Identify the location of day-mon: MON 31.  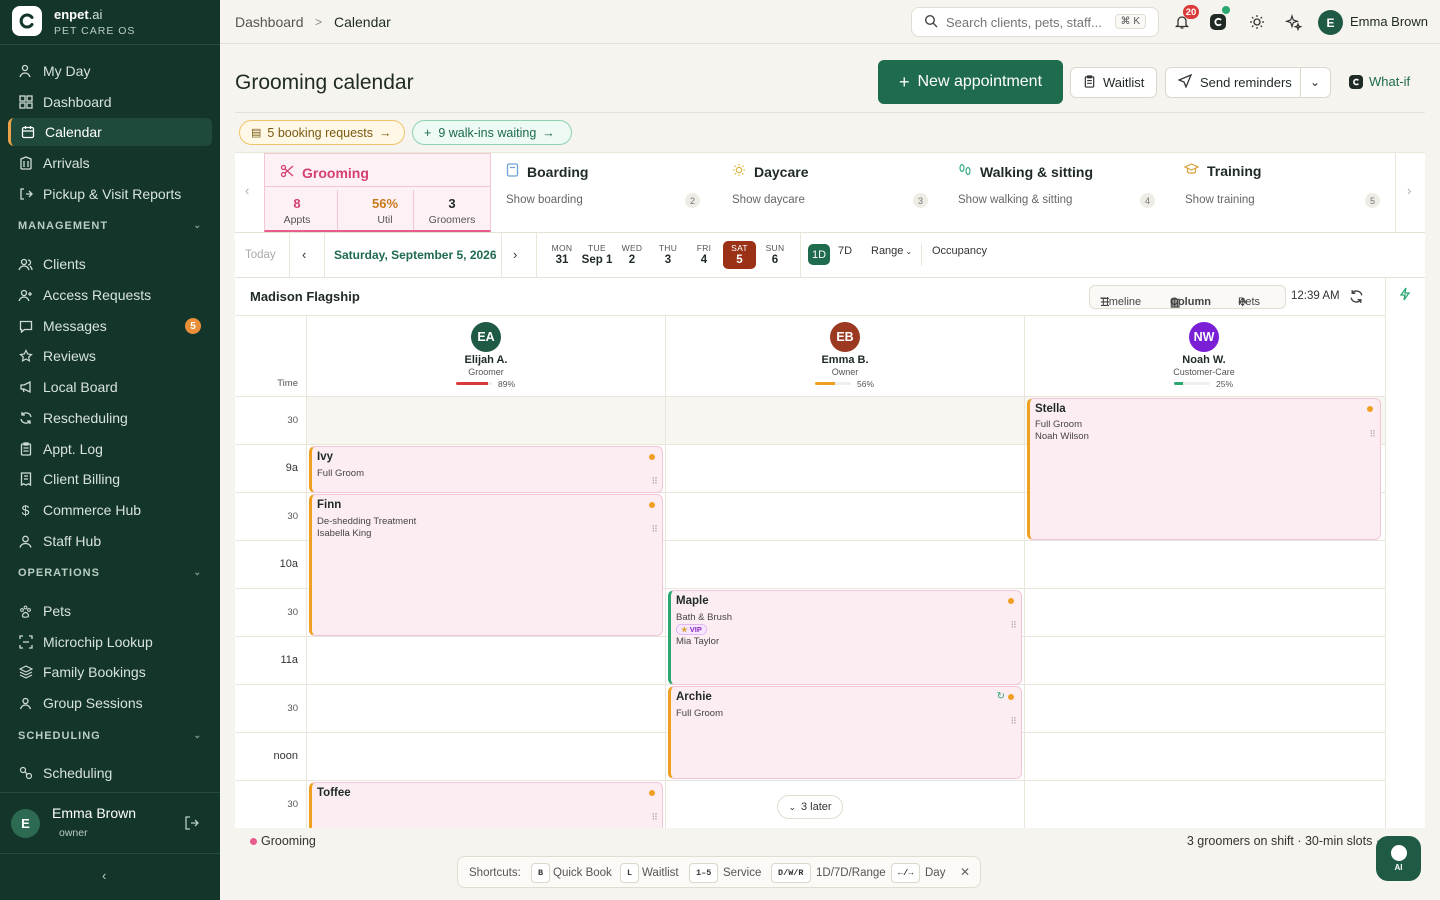
(562, 254).